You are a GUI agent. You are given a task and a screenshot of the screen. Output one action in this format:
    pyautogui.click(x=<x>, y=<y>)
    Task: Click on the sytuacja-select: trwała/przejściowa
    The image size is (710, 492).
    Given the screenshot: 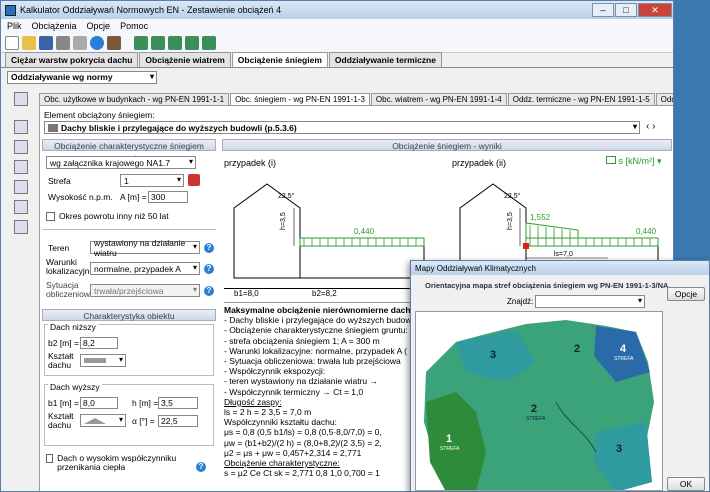 What is the action you would take?
    pyautogui.click(x=145, y=290)
    